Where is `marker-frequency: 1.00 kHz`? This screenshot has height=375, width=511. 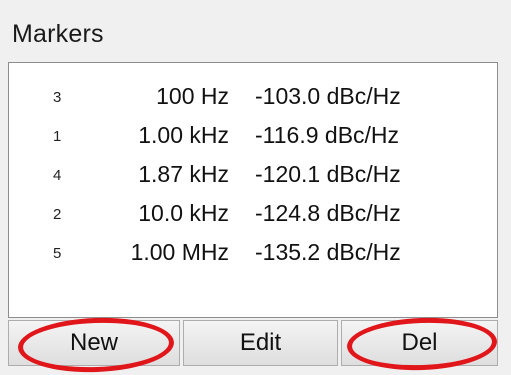 marker-frequency: 1.00 kHz is located at coordinates (183, 135).